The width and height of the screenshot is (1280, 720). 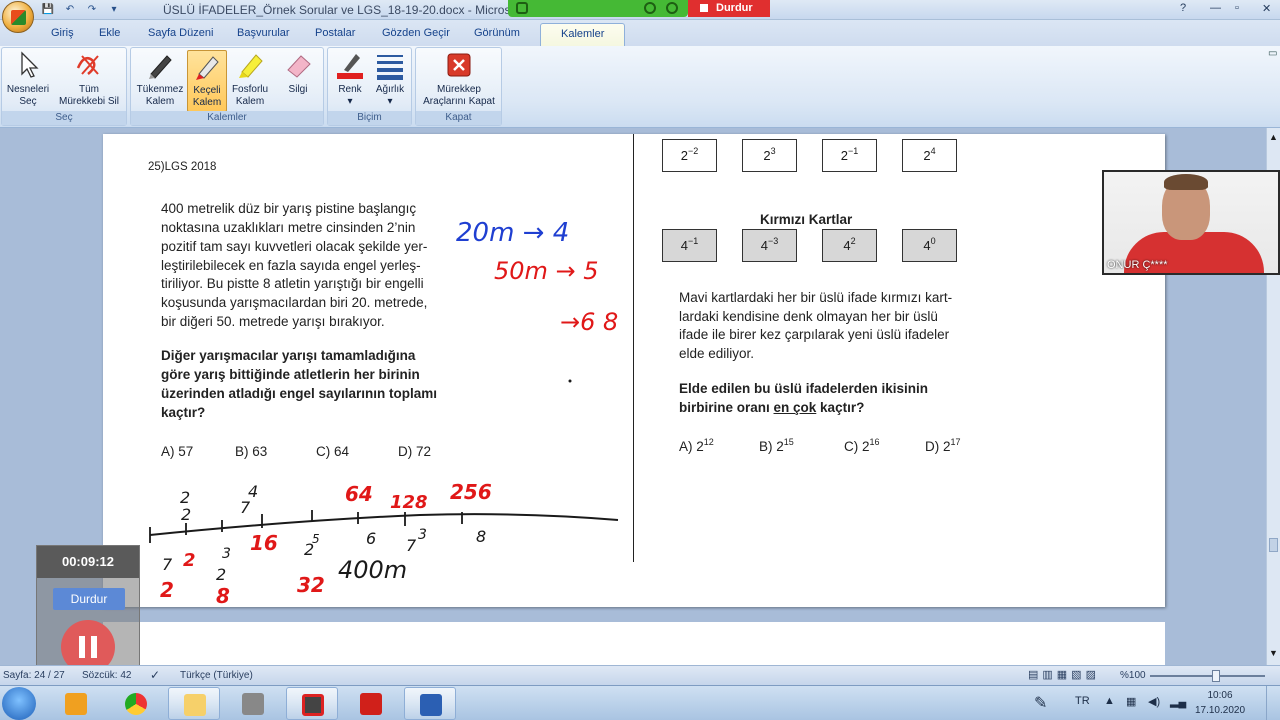 I want to click on acrobat-icon, so click(x=371, y=704).